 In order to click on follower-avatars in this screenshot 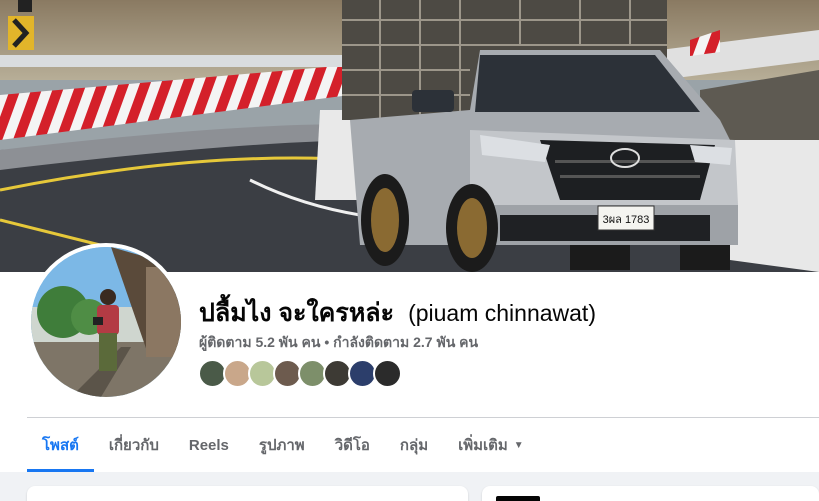, I will do `click(300, 373)`.